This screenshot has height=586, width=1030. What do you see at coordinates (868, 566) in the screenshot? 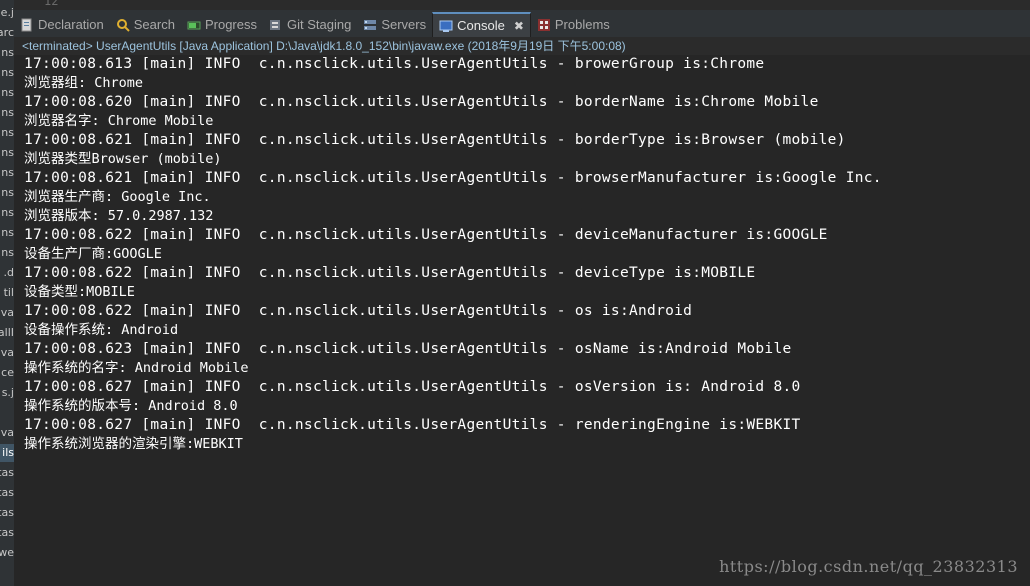
I see `watermark: https://blog.csdn.net/qq_23832313` at bounding box center [868, 566].